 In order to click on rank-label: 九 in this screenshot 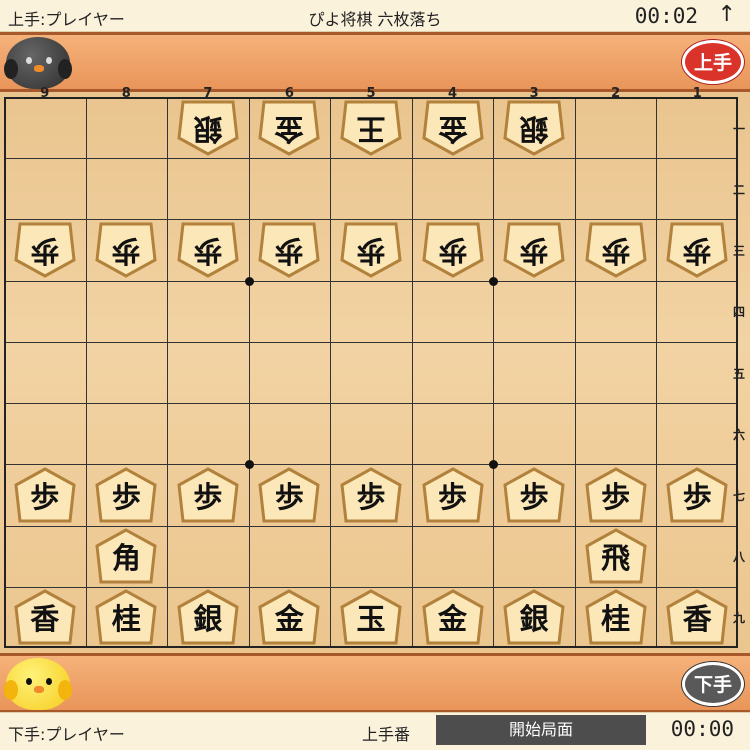, I will do `click(738, 618)`.